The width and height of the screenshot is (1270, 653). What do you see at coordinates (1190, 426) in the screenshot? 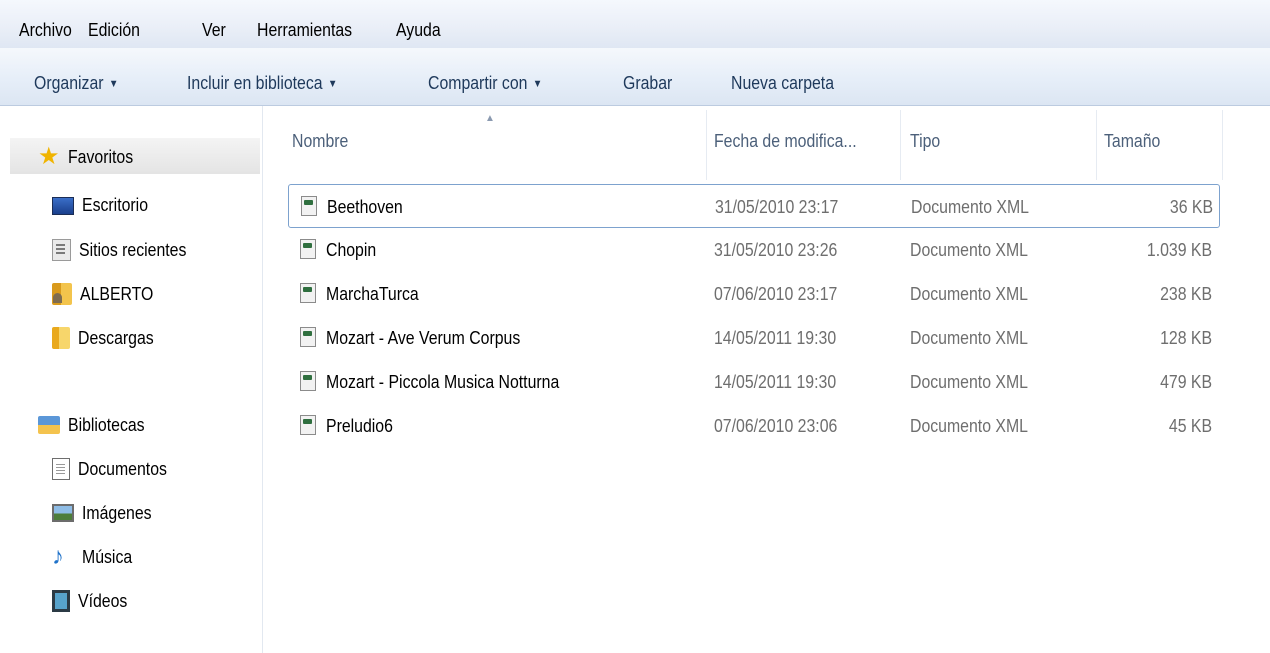
I see `file-size: 45 KB` at bounding box center [1190, 426].